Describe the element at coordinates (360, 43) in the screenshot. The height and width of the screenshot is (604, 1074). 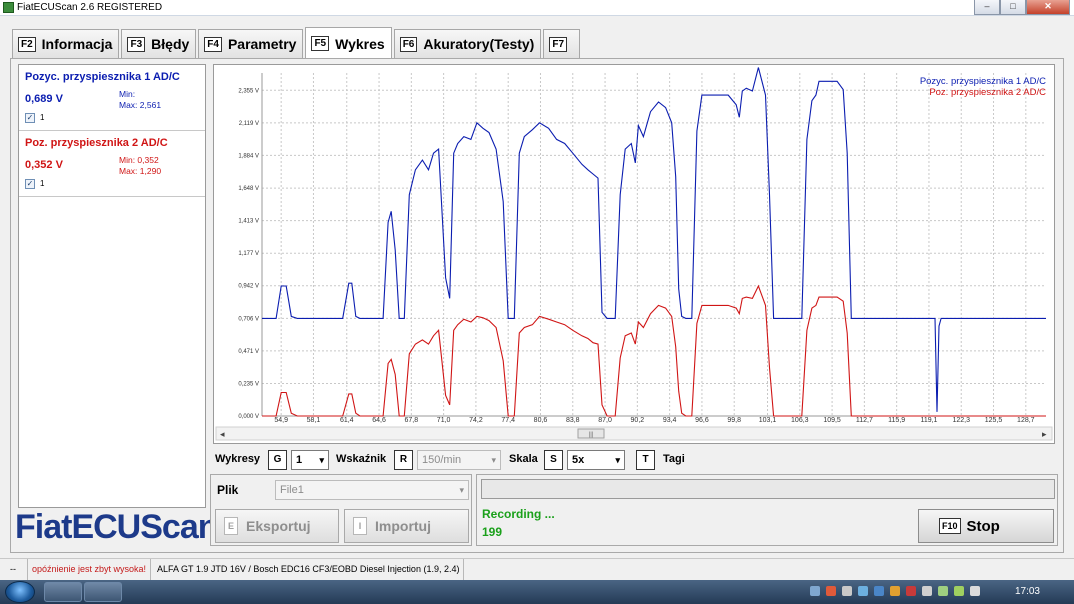
I see `tab-label: Wykres` at that location.